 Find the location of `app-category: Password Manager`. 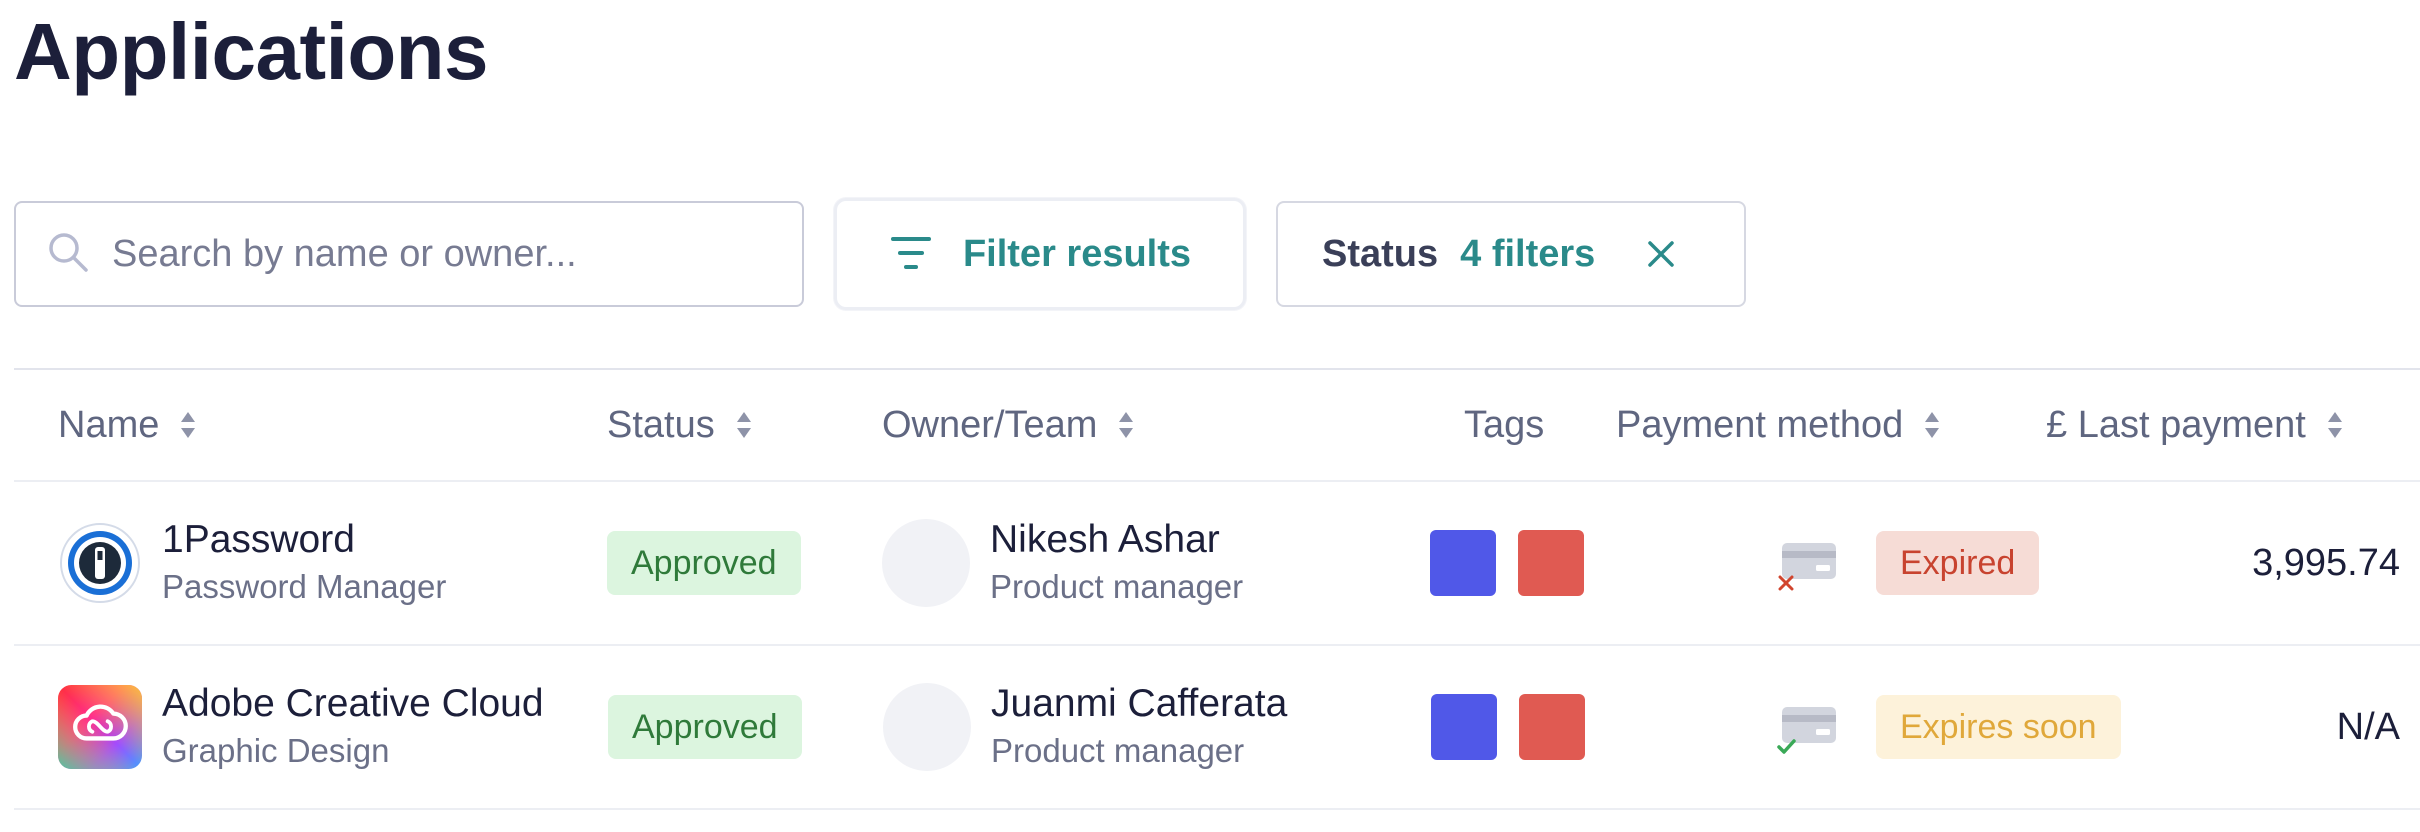

app-category: Password Manager is located at coordinates (304, 586).